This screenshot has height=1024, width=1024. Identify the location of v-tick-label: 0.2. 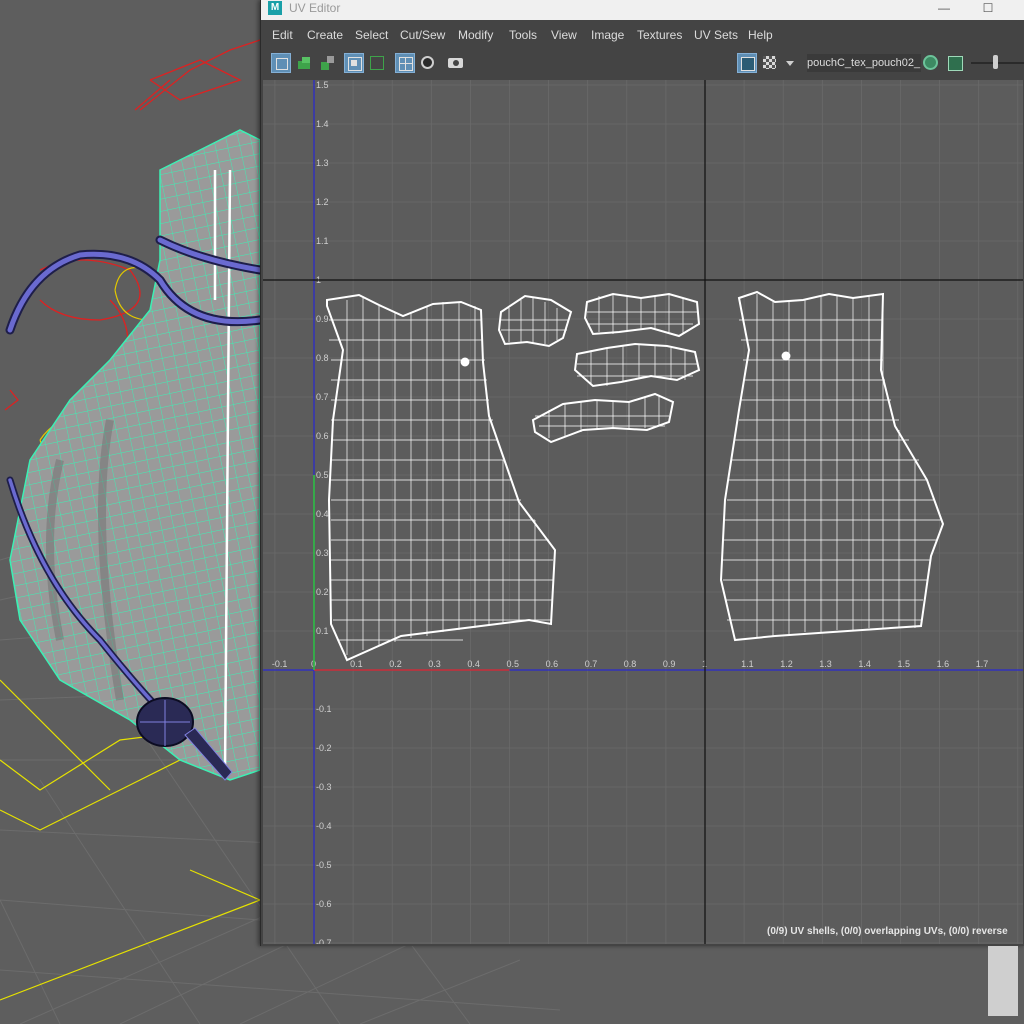
(322, 592).